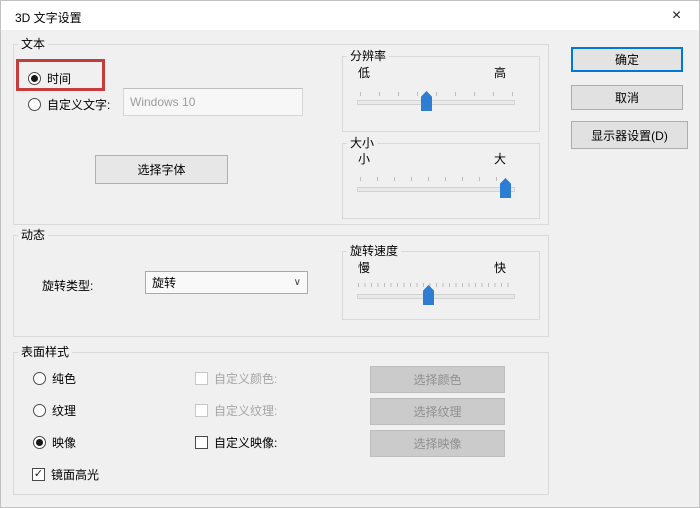 The height and width of the screenshot is (508, 700). Describe the element at coordinates (201, 410) in the screenshot. I see `checkbox-custom-texture-control` at that location.